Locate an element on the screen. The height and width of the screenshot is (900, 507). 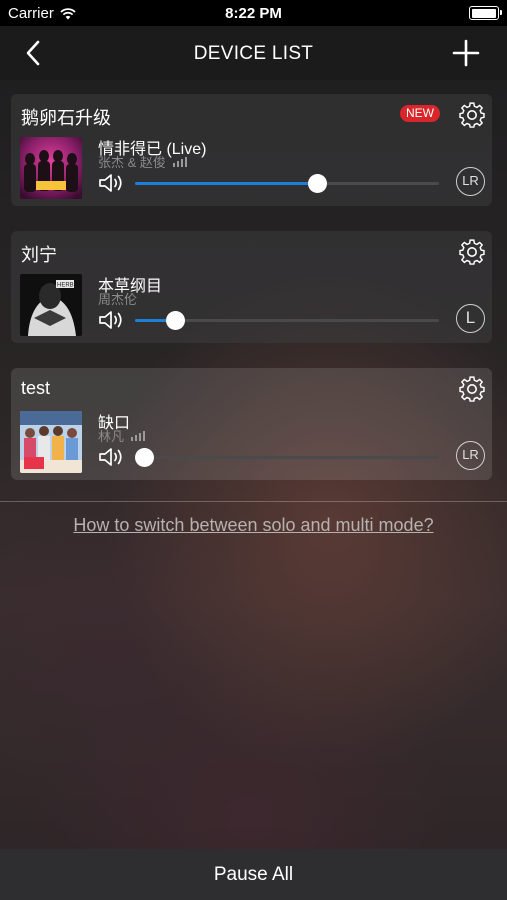
artist-line: 林凡 is located at coordinates (122, 435).